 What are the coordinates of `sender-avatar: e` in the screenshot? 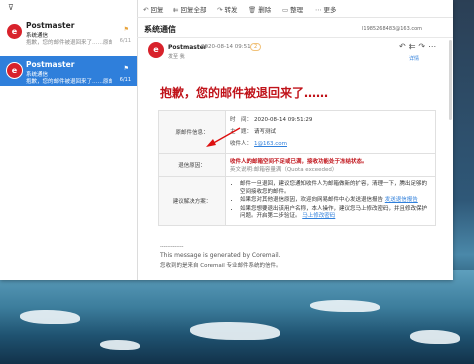 It's located at (156, 50).